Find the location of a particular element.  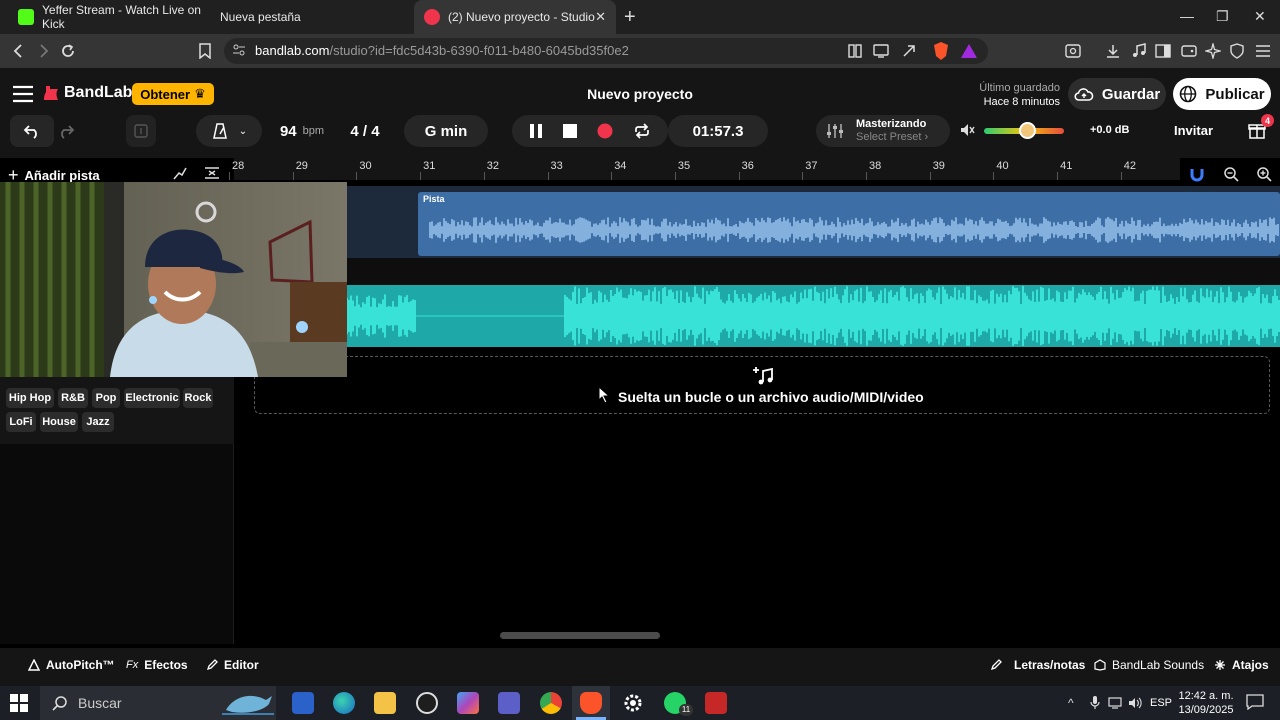

microphone-tray-icon is located at coordinates (1095, 703).